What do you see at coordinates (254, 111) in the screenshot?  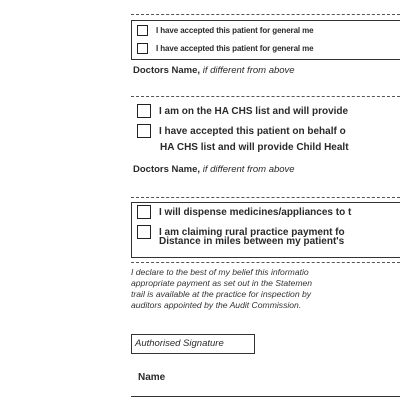 I see `option-label: I am on the HA CHS list and will provide` at bounding box center [254, 111].